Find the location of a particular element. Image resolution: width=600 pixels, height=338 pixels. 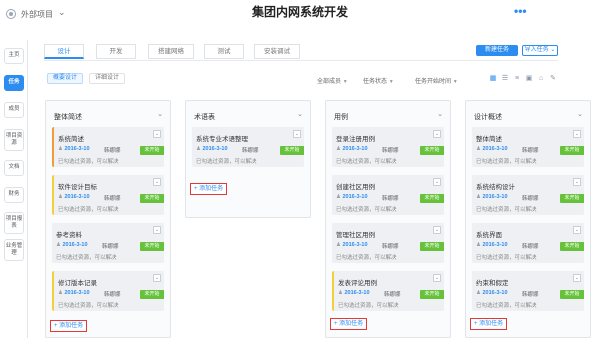

gantt-view-icon: ≡ is located at coordinates (517, 79).